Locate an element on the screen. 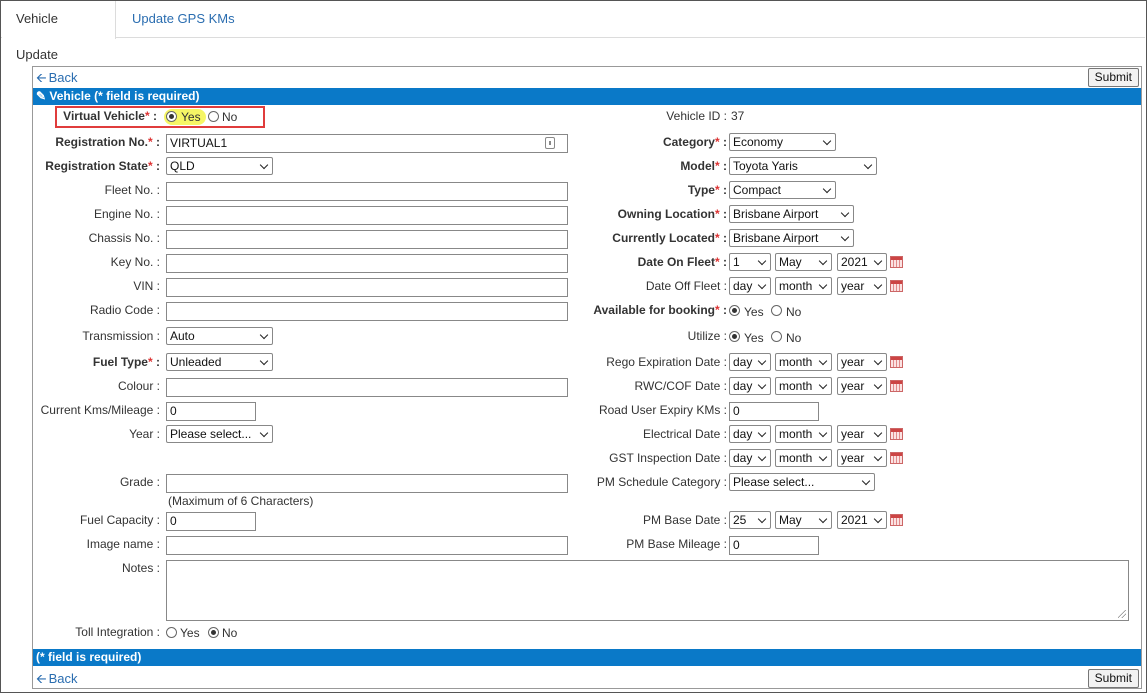 This screenshot has height=693, width=1147. toll-integration-no-radio is located at coordinates (213, 632).